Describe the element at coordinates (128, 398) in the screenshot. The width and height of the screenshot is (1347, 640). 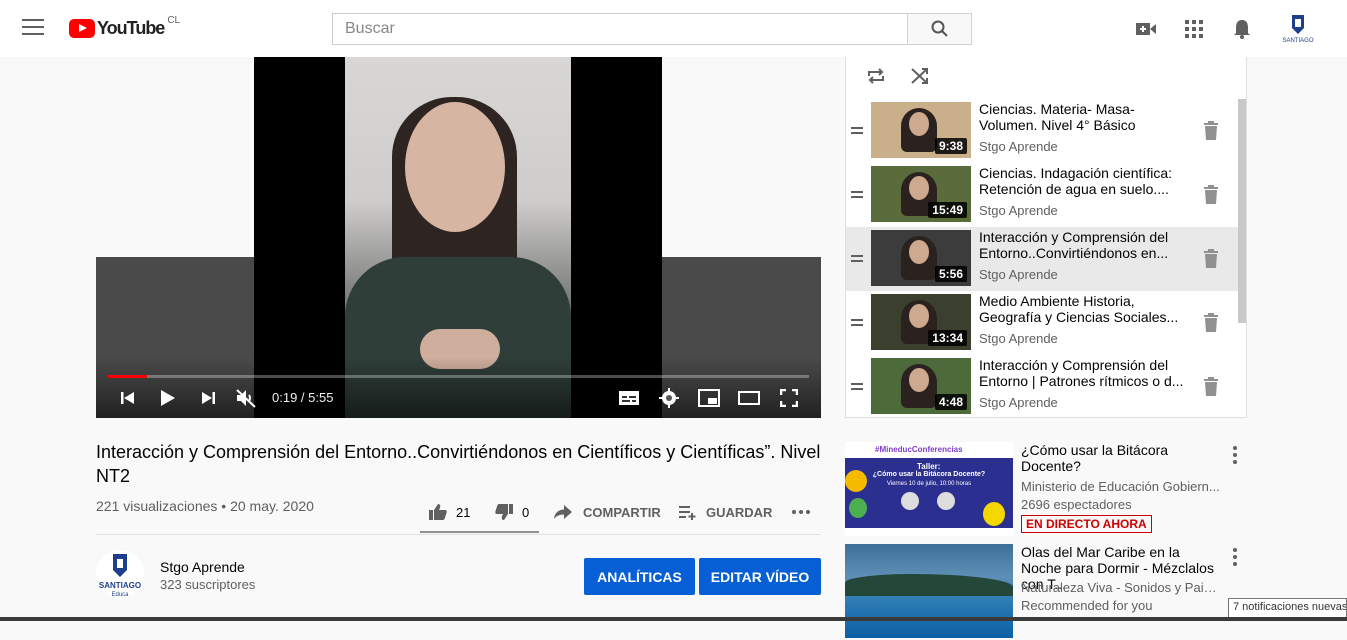
I see `previous-button` at that location.